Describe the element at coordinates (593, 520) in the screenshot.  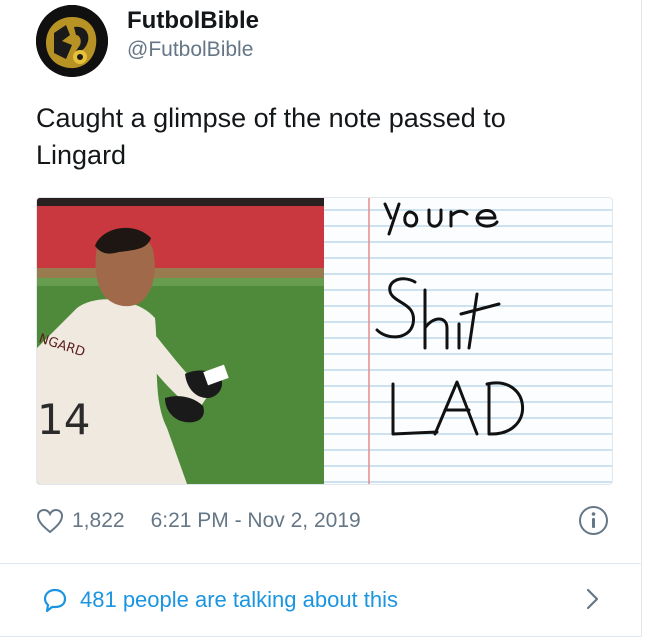
I see `info-circle-icon` at that location.